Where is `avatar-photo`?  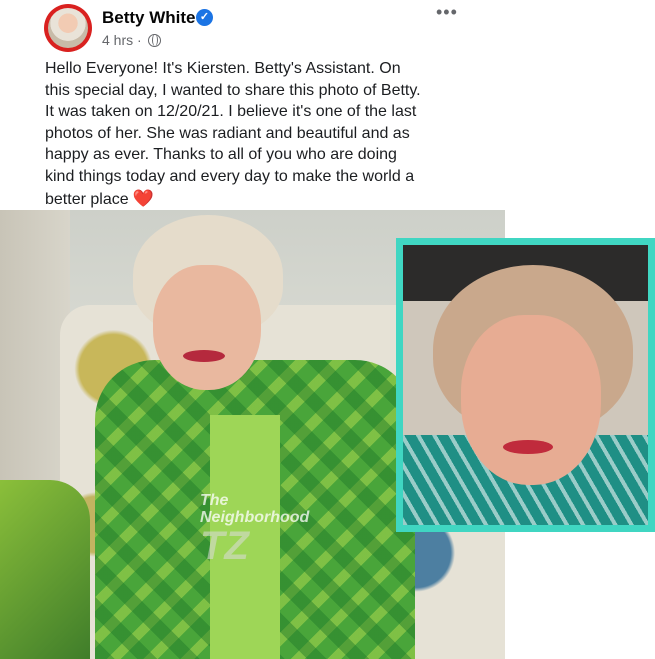
avatar-photo is located at coordinates (68, 28).